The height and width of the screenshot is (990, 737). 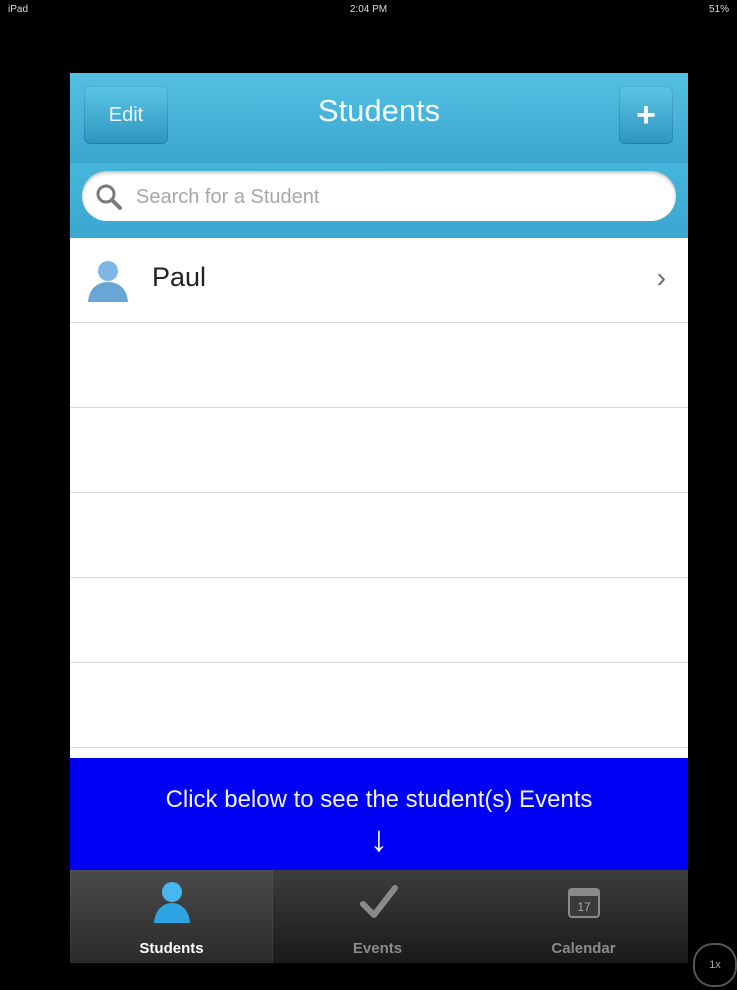 I want to click on search-area, so click(x=379, y=200).